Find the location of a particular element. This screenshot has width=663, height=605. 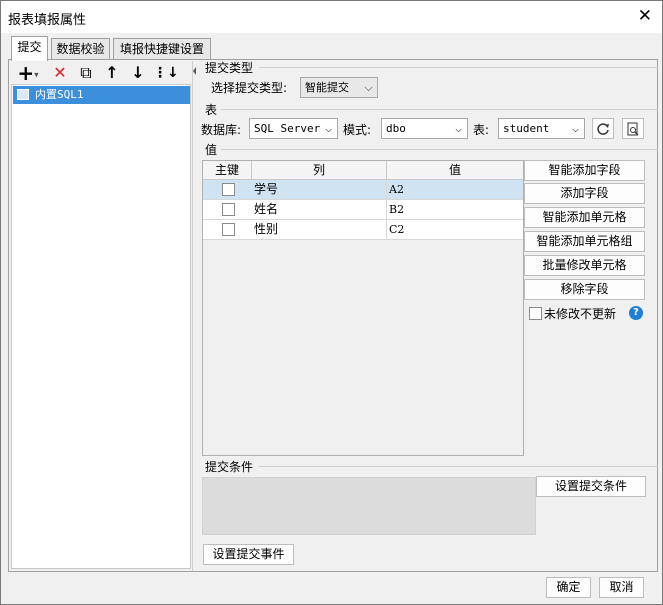

tab-submit: 提交 is located at coordinates (29, 48).